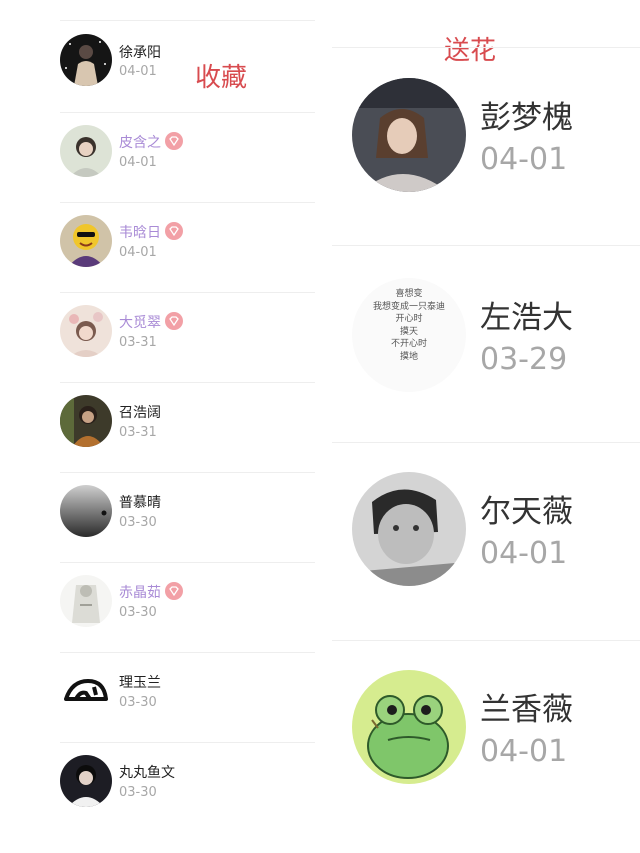 The image size is (640, 853). Describe the element at coordinates (140, 413) in the screenshot. I see `user-name: 召浩阔` at that location.